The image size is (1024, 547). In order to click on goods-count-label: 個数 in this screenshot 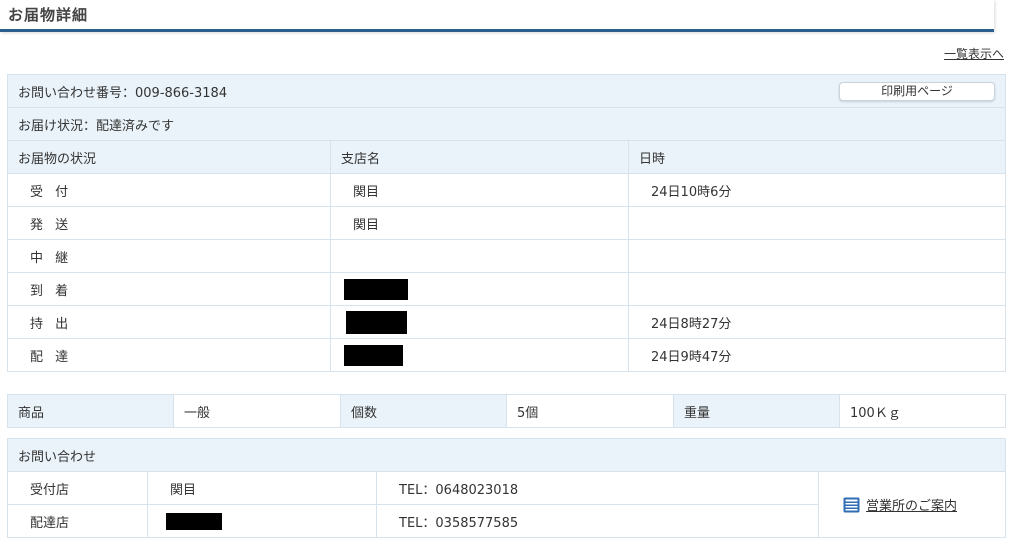, I will do `click(423, 411)`.